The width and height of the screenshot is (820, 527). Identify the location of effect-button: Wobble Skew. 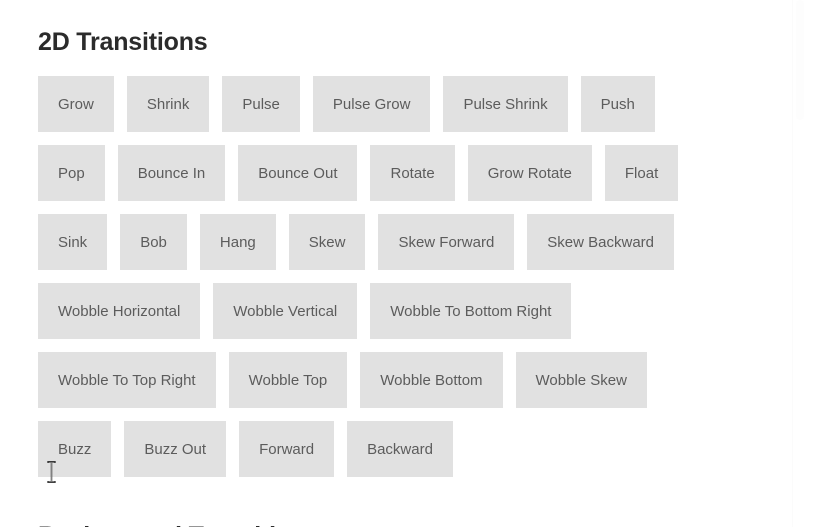
(581, 380).